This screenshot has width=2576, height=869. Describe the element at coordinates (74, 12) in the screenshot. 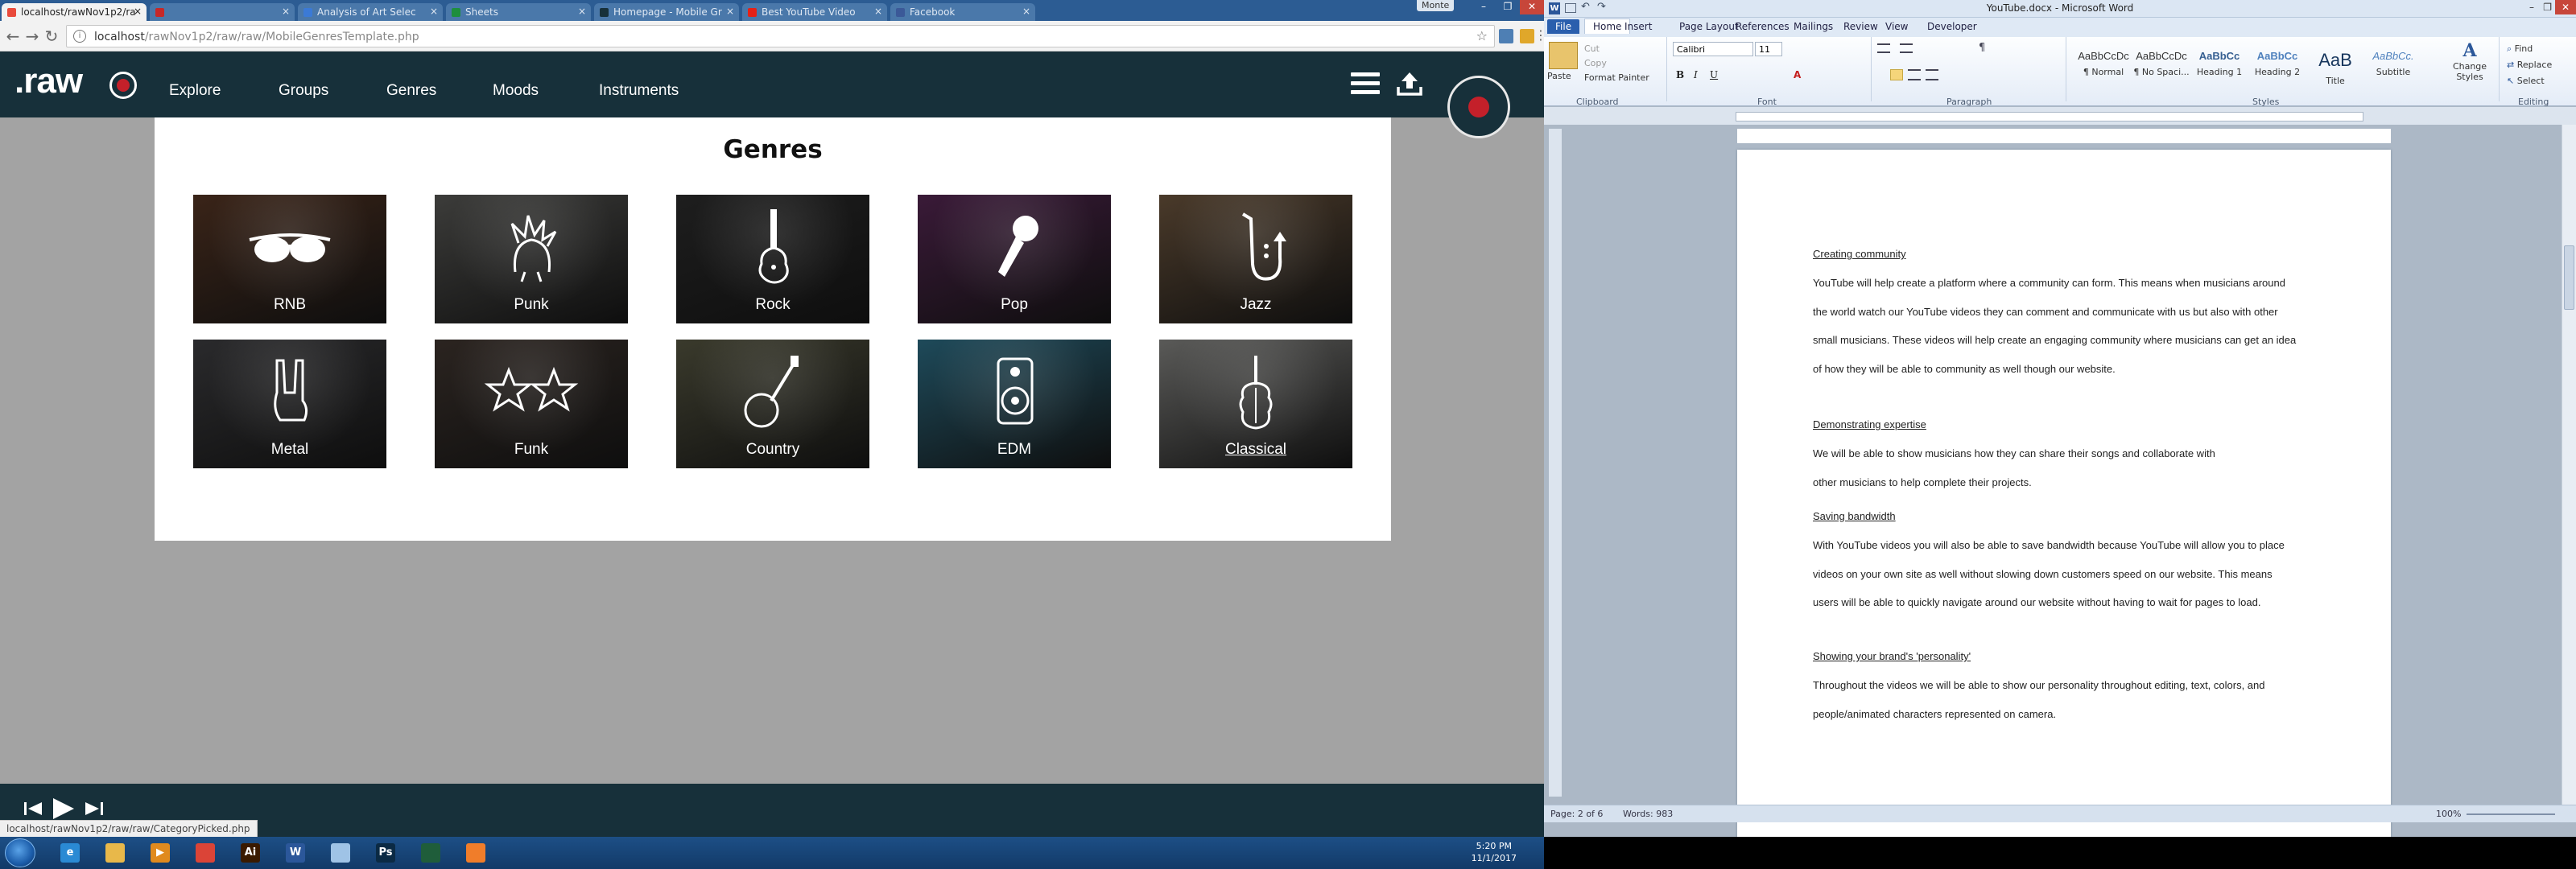

I see `browser-tab: localhost/rawNov1p2/ra ×` at that location.